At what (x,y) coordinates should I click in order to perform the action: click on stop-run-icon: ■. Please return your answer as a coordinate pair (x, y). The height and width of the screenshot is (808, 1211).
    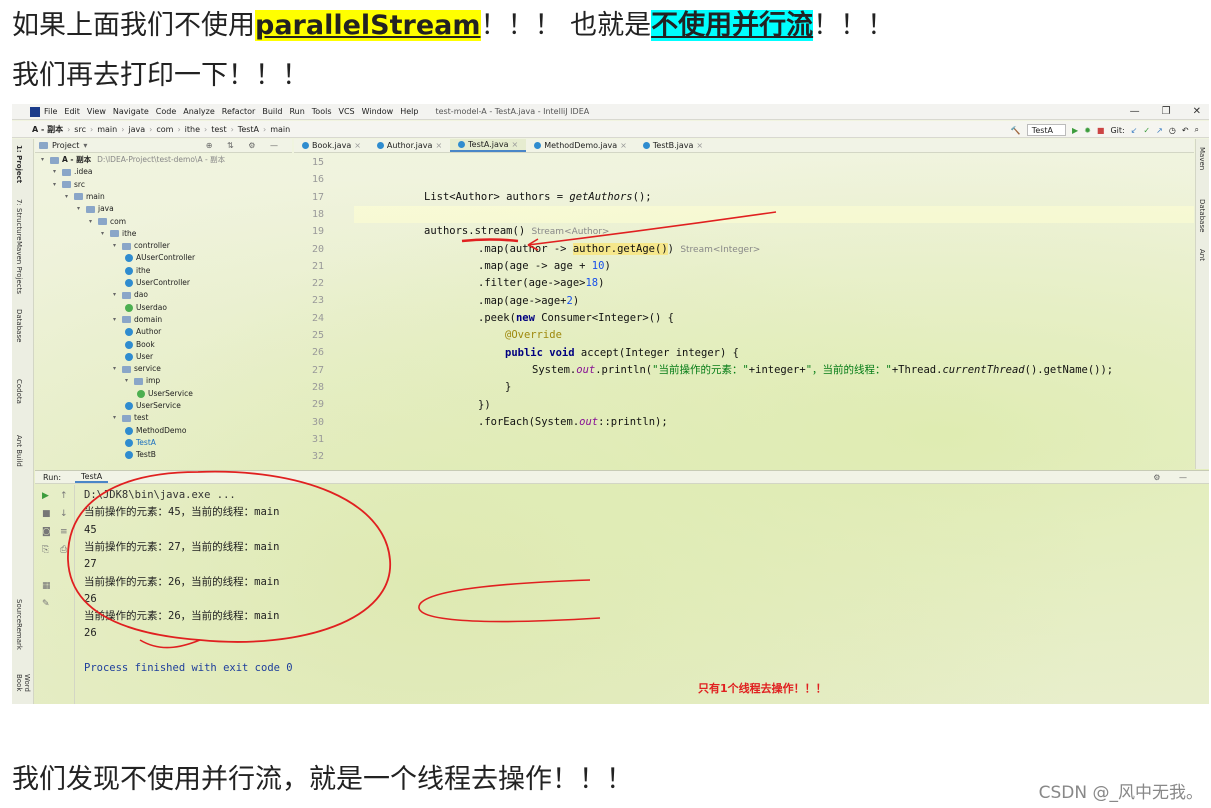
    Looking at the image, I should click on (46, 514).